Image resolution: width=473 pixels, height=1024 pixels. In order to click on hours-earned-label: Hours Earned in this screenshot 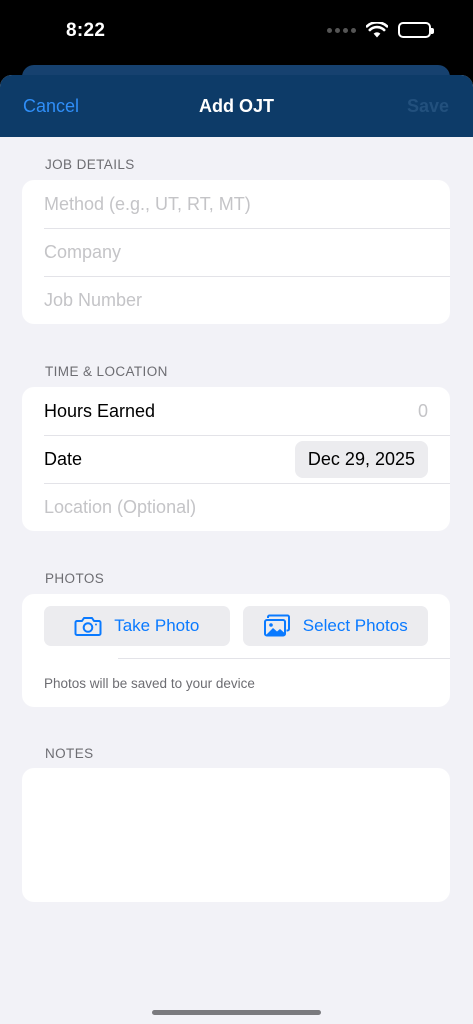, I will do `click(100, 410)`.